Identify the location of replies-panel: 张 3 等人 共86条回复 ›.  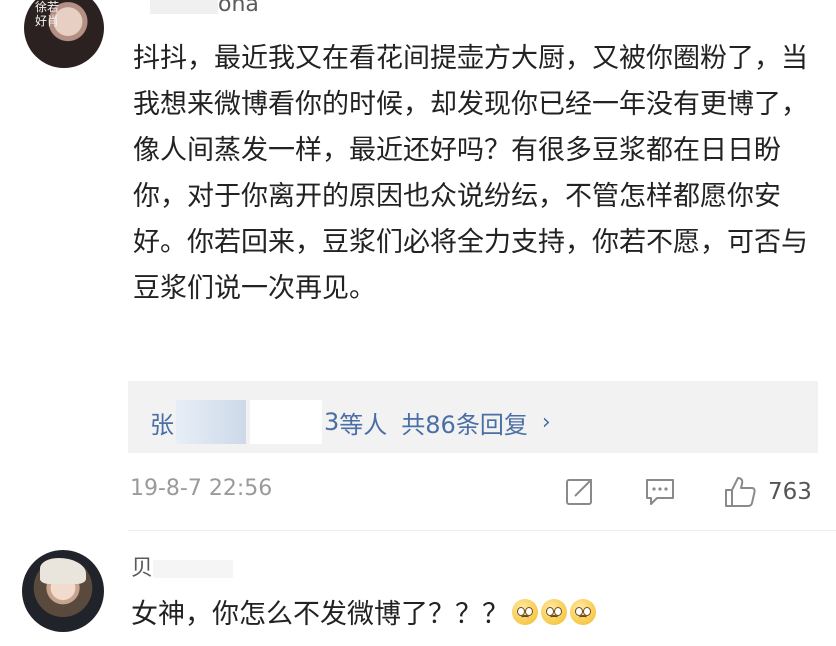
(473, 417).